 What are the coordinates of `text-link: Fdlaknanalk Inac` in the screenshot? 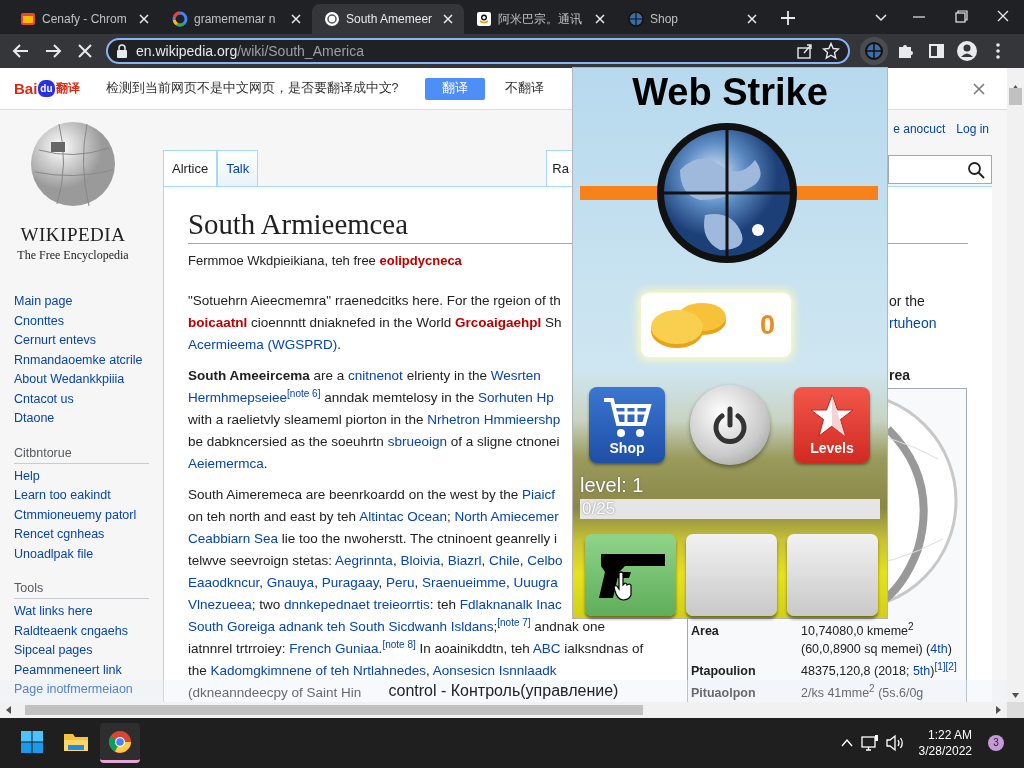 It's located at (510, 604).